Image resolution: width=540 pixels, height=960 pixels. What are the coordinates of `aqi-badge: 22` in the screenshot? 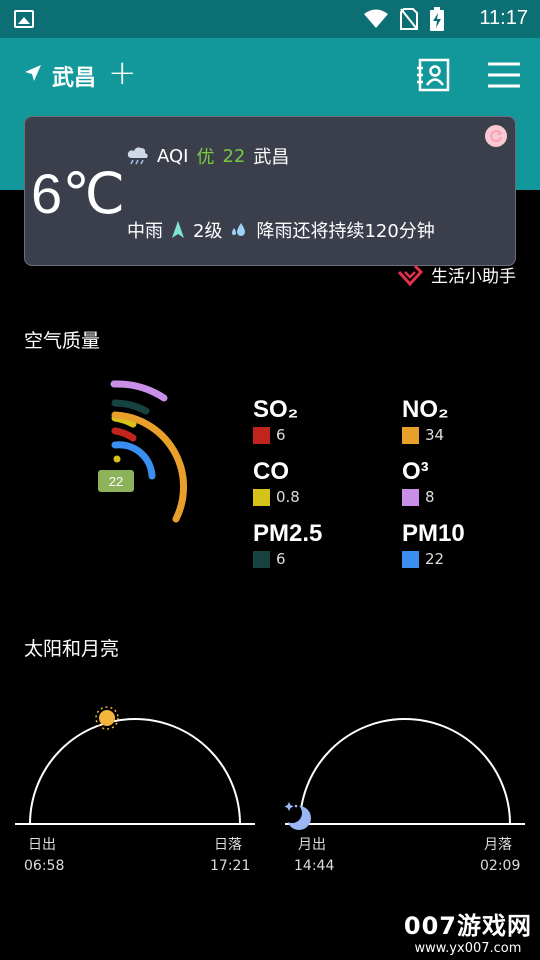 It's located at (116, 481).